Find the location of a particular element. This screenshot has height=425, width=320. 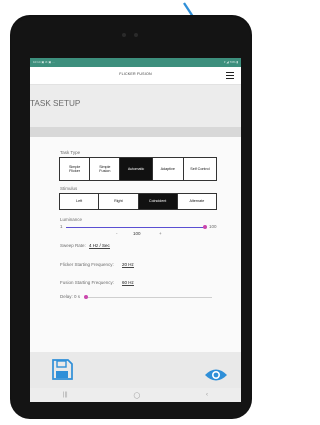

delay-slider-thumb is located at coordinates (86, 297).